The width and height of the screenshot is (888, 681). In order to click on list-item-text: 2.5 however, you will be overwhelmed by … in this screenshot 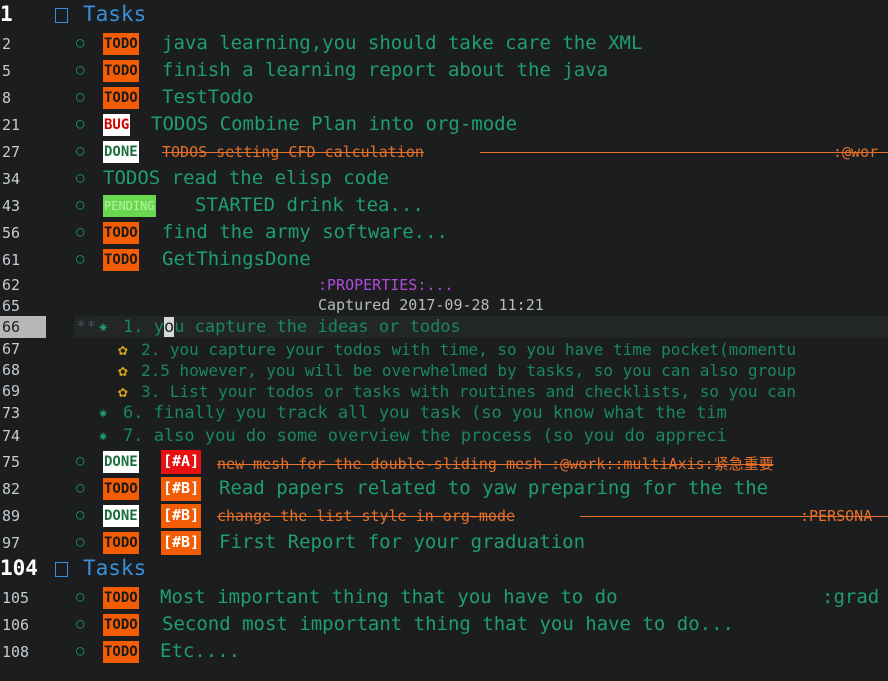, I will do `click(468, 370)`.